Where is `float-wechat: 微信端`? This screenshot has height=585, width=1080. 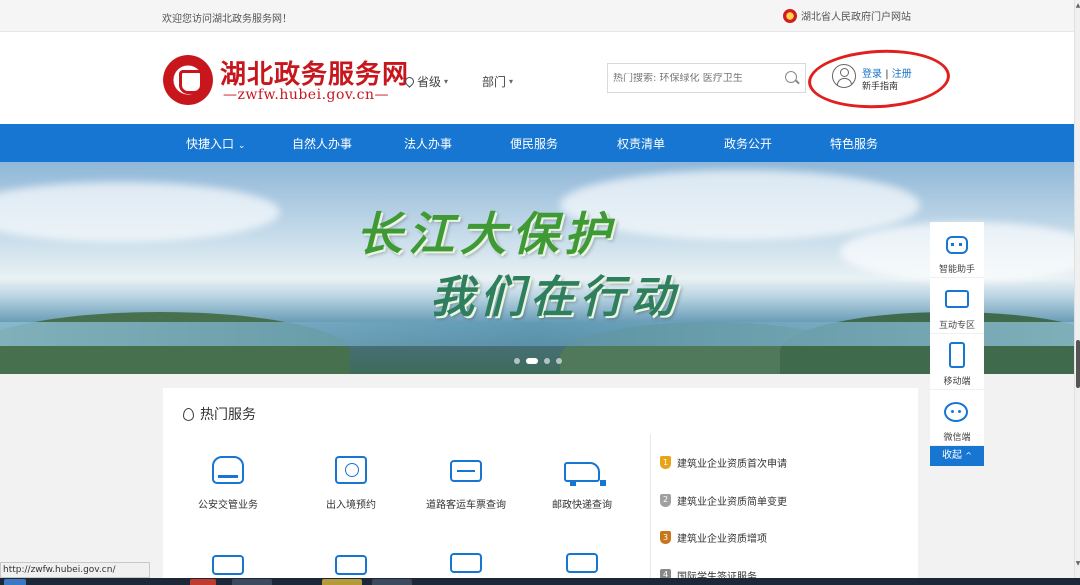 float-wechat: 微信端 is located at coordinates (957, 418).